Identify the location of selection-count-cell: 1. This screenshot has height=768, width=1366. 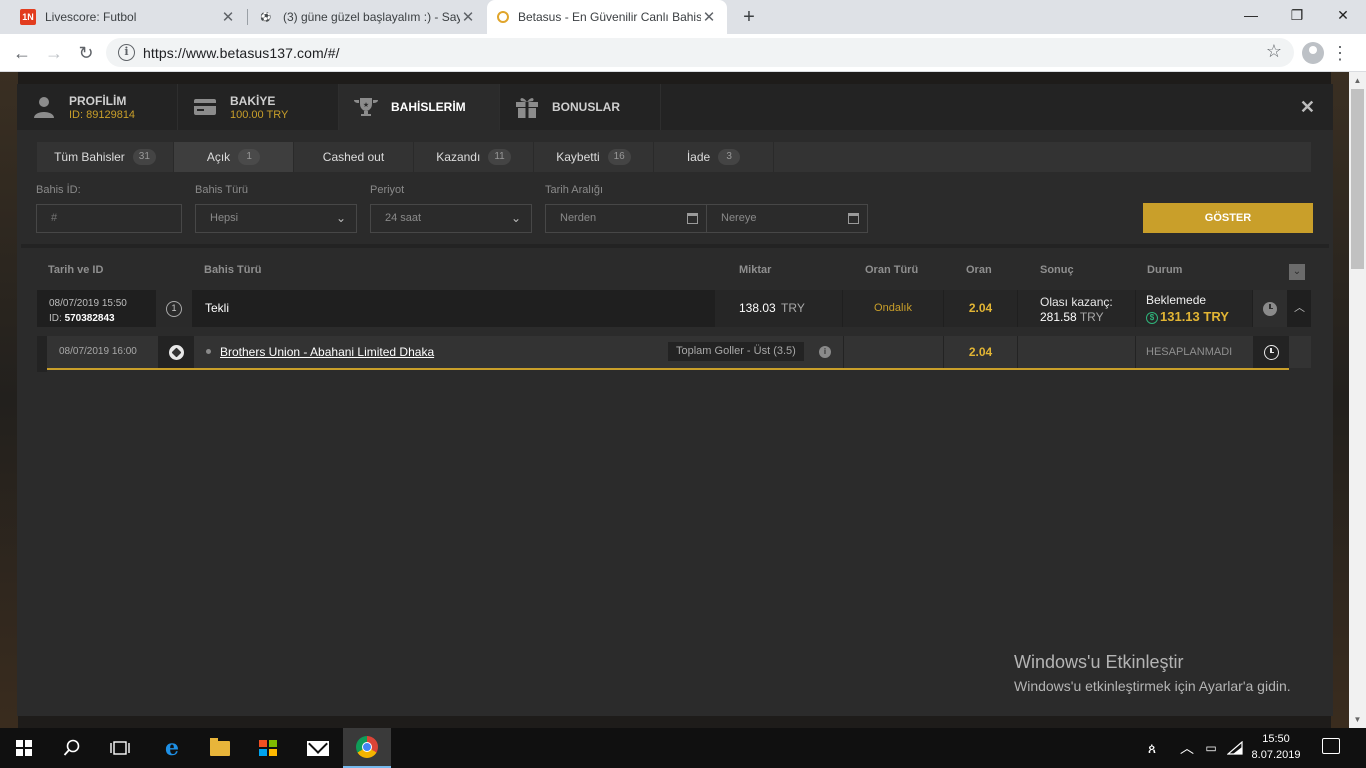
(174, 308).